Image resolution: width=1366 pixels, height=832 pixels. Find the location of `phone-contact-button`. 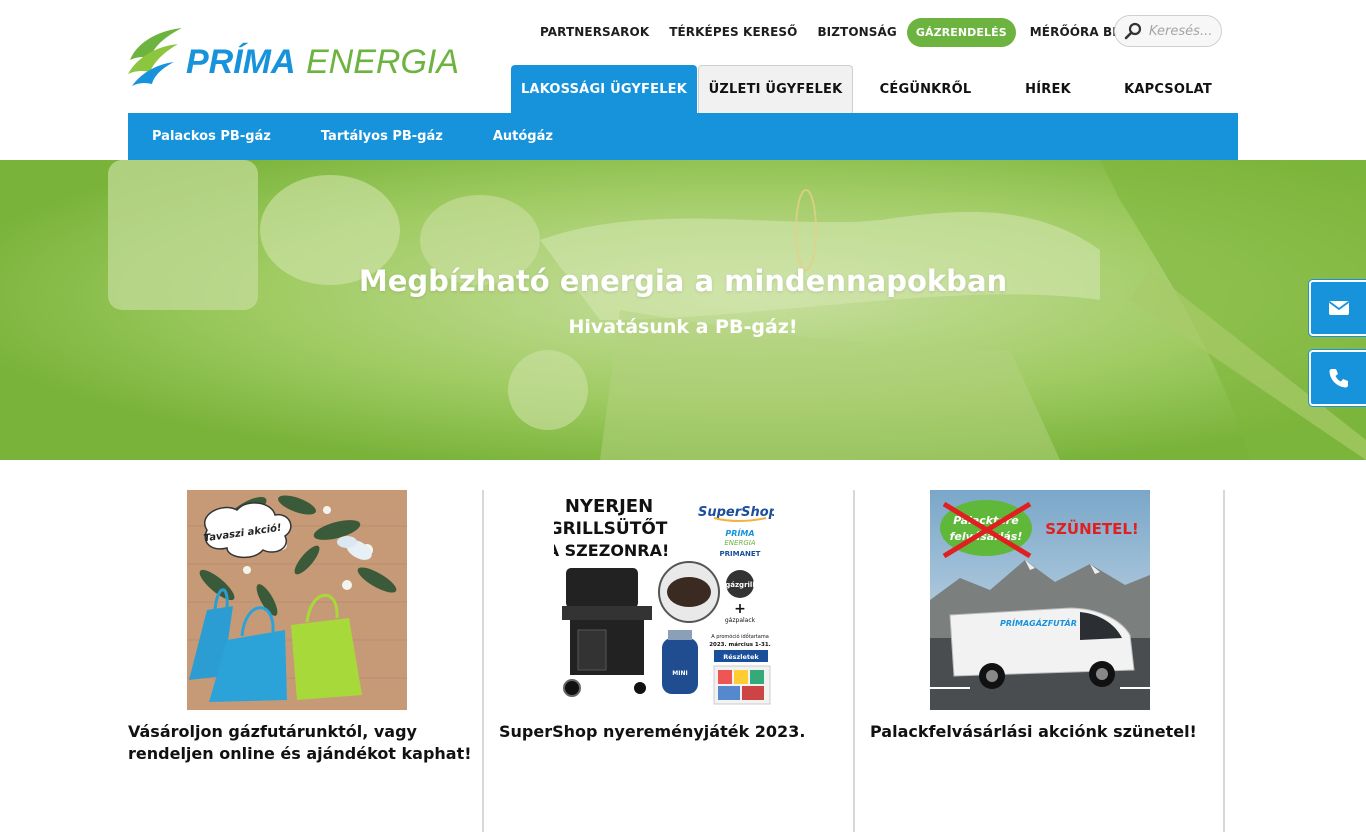

phone-contact-button is located at coordinates (1337, 378).